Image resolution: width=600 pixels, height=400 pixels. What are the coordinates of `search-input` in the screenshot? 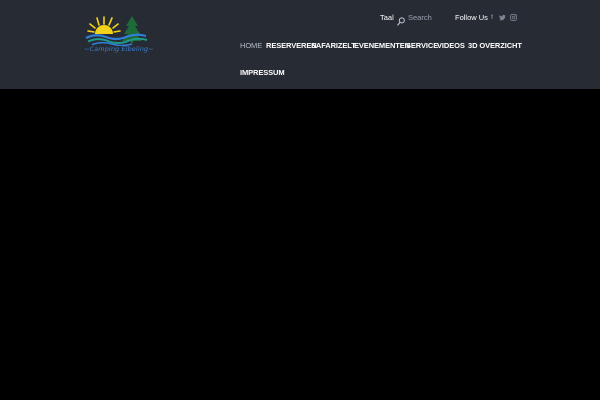 It's located at (428, 17).